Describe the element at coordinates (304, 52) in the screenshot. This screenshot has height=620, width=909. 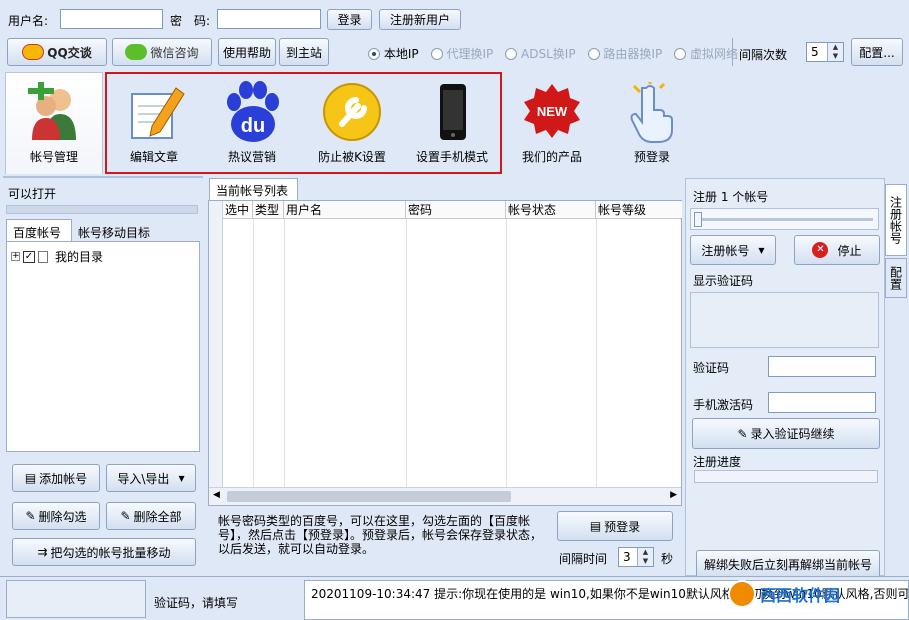
I see `go-main-site-button: 到主站` at that location.